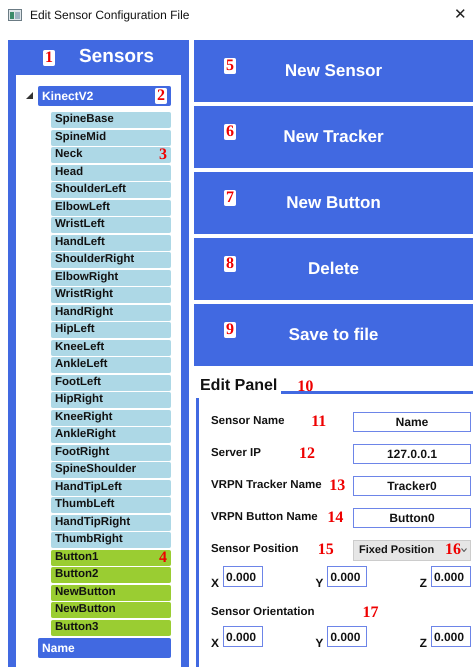  I want to click on annotation-number: 7, so click(230, 198).